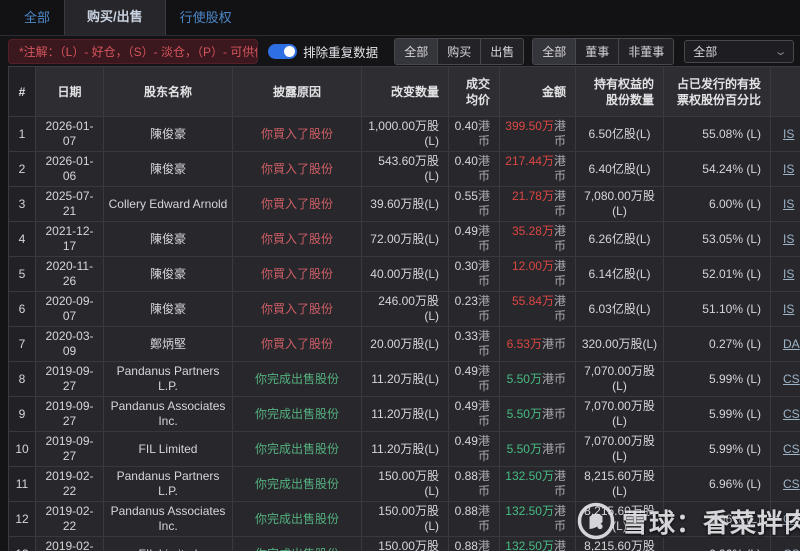 The height and width of the screenshot is (551, 800). Describe the element at coordinates (405, 204) in the screenshot. I see `change-cell: 39.60万股(L)` at that location.